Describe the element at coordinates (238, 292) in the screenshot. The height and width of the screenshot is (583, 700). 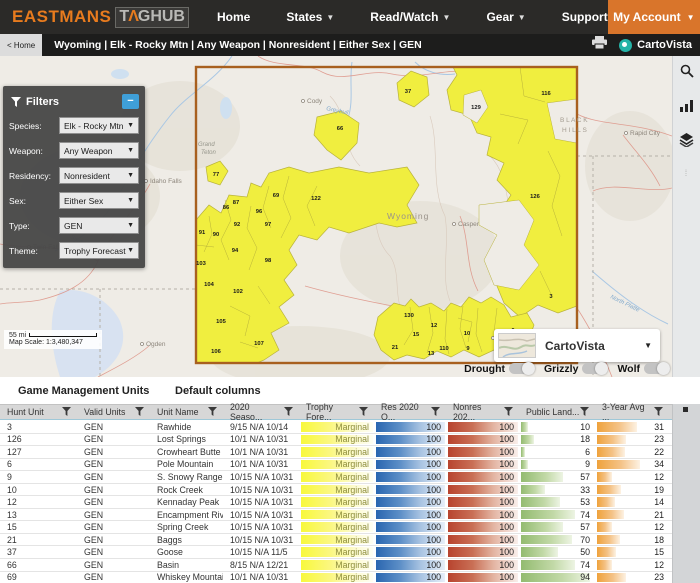
I see `unit-label-102: 102` at that location.